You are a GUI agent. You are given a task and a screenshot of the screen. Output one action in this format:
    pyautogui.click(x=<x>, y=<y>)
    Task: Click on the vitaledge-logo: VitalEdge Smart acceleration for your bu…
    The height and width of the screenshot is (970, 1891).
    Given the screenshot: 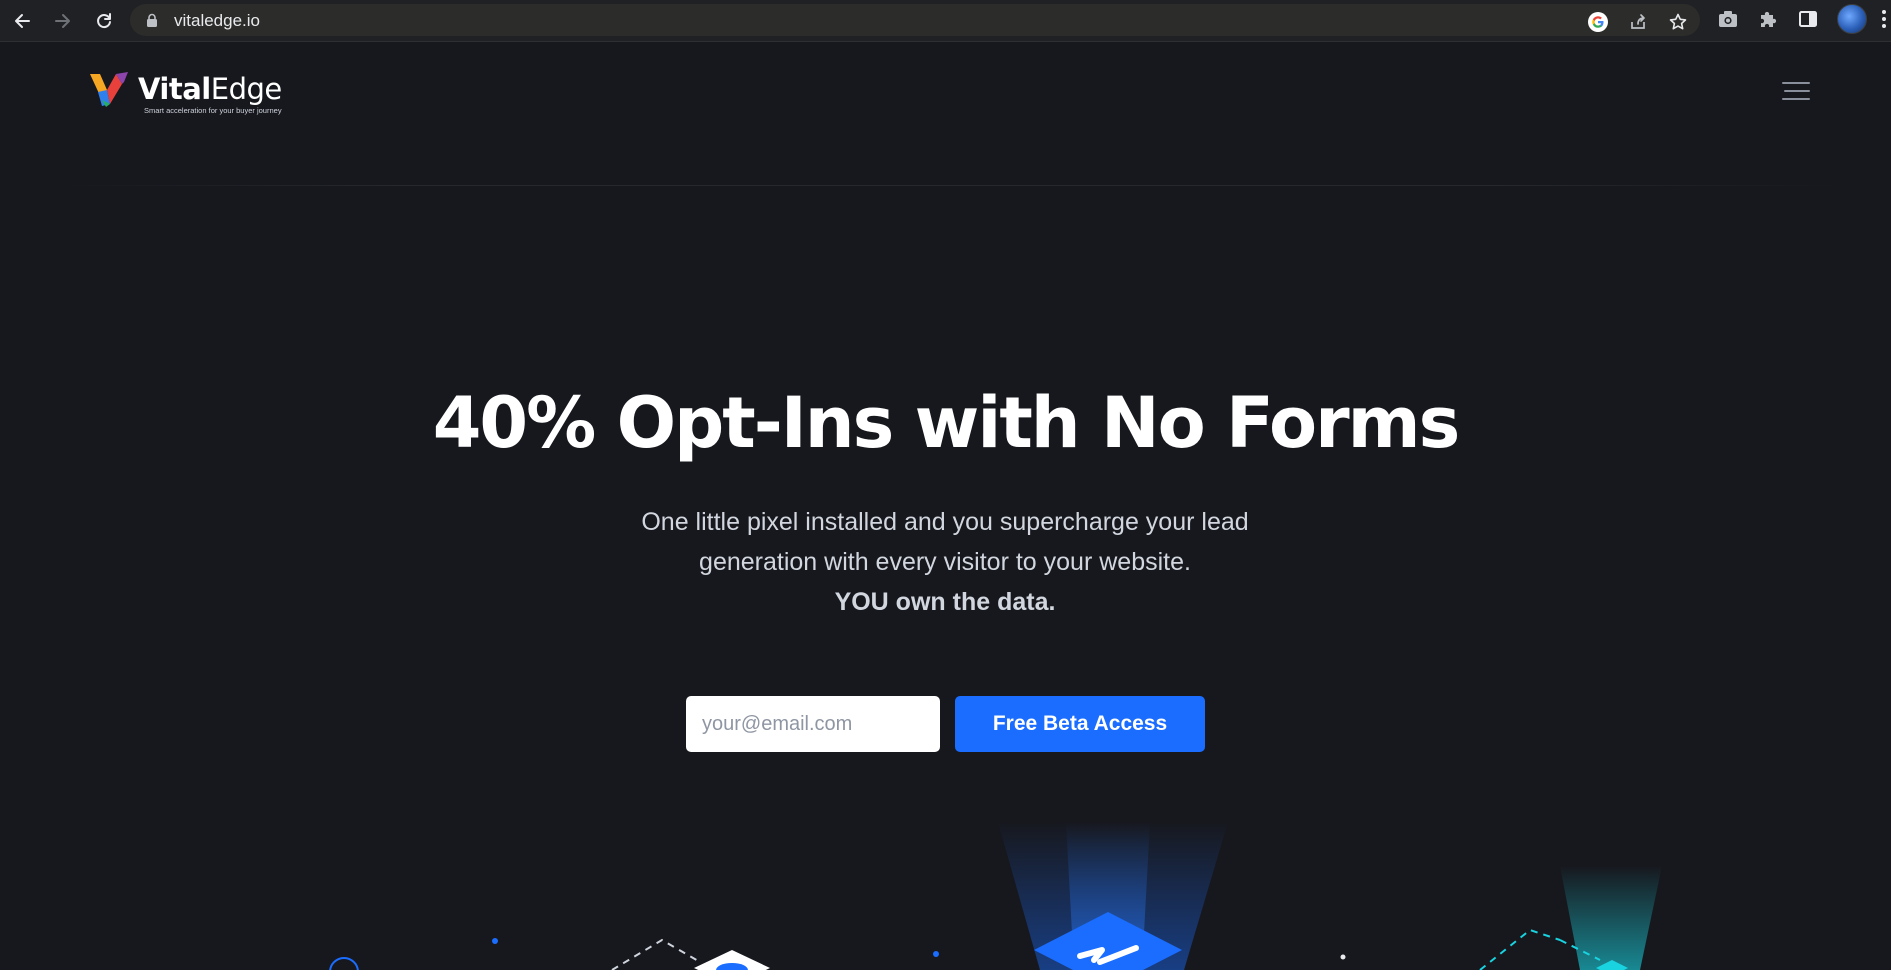 What is the action you would take?
    pyautogui.click(x=193, y=95)
    